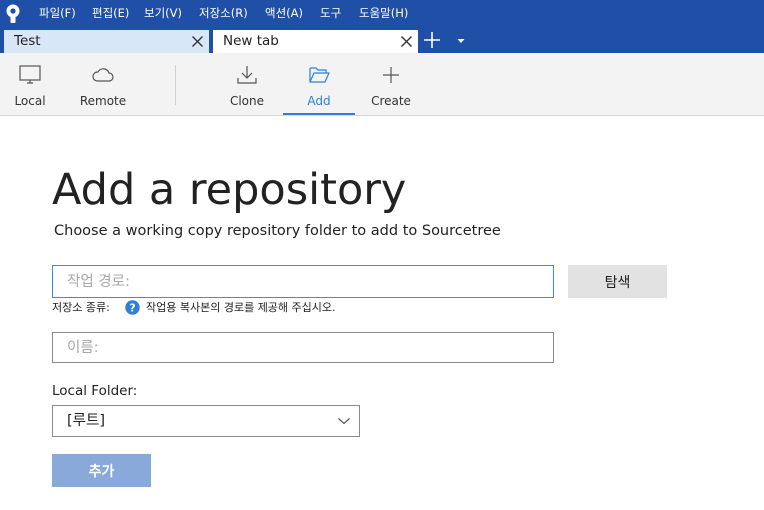  Describe the element at coordinates (223, 13) in the screenshot. I see `menu-repository: 저장소(R)` at that location.